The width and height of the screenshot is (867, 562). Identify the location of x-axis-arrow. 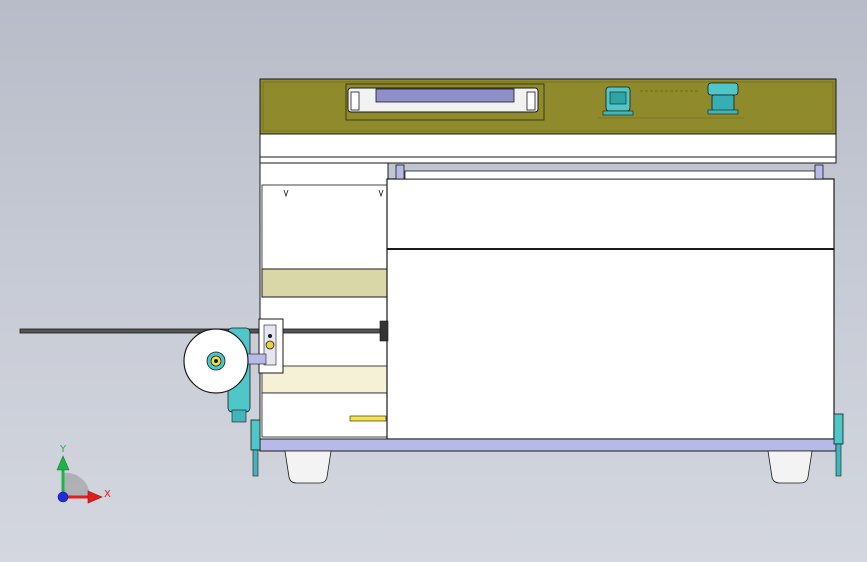
(95, 497).